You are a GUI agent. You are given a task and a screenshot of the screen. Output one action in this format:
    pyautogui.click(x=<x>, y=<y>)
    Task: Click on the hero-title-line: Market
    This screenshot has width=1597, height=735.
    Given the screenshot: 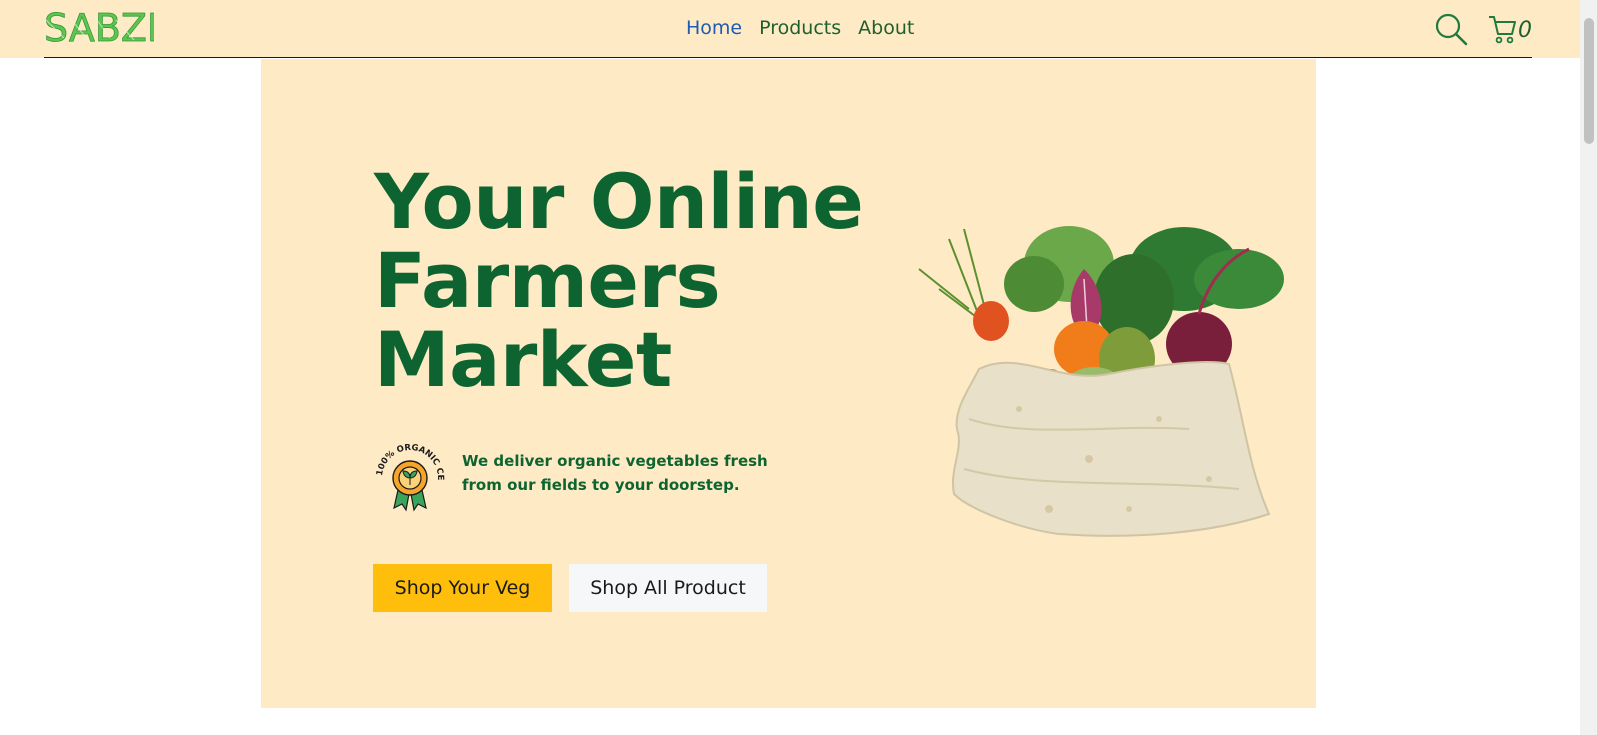 What is the action you would take?
    pyautogui.click(x=523, y=359)
    